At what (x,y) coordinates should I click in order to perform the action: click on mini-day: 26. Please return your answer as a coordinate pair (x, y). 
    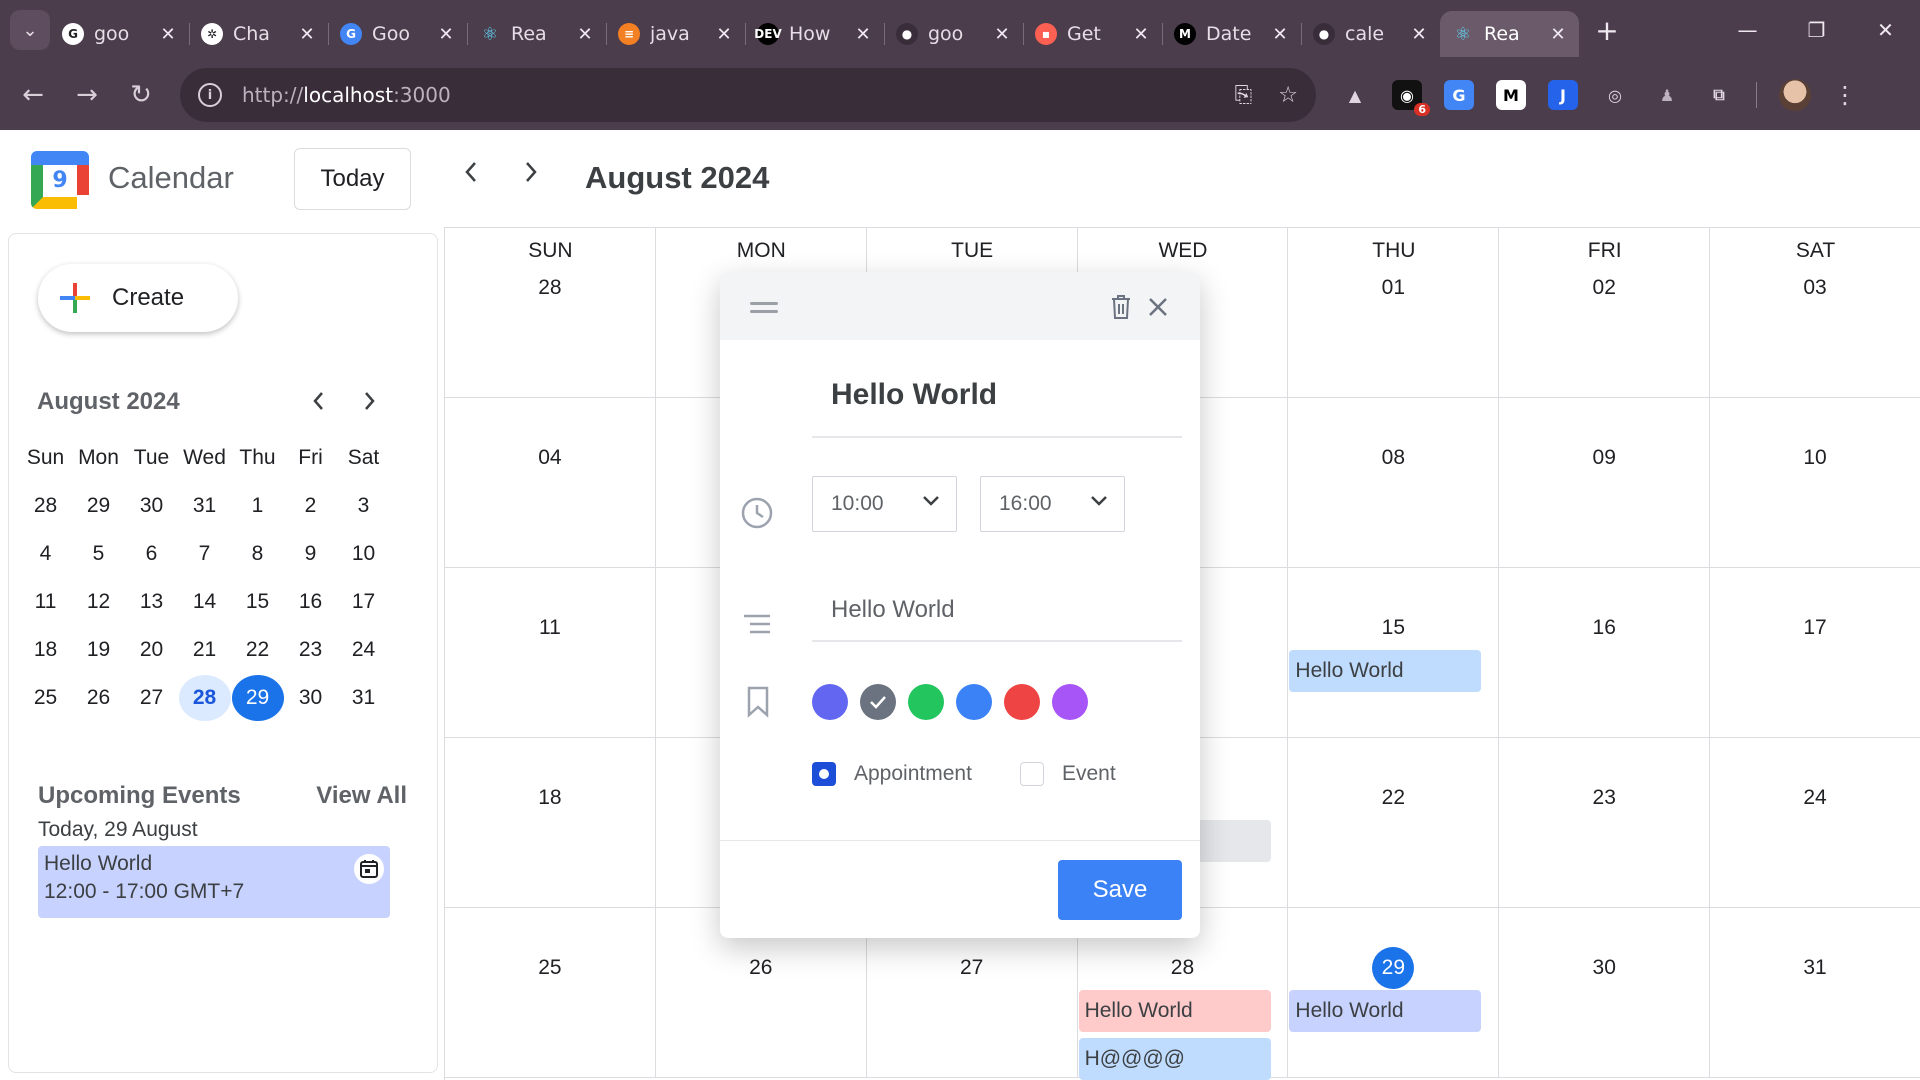
    Looking at the image, I should click on (98, 698).